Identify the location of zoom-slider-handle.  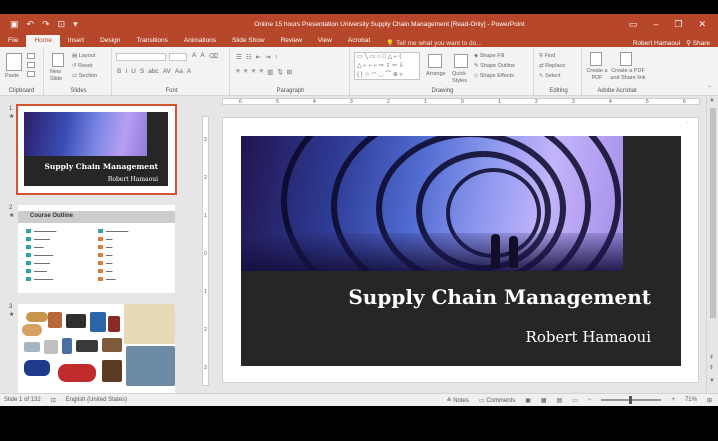
(631, 400).